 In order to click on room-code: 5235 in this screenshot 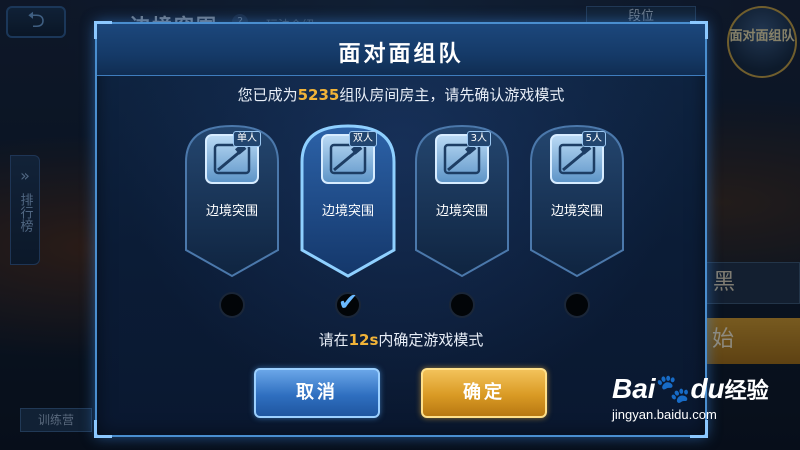, I will do `click(318, 95)`.